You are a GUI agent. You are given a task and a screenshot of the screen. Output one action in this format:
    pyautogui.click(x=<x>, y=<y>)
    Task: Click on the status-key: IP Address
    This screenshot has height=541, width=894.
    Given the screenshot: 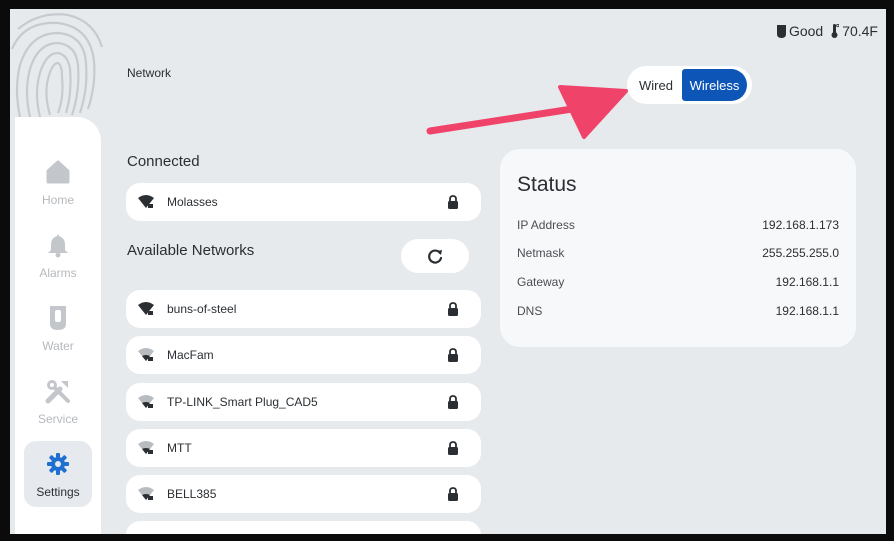 What is the action you would take?
    pyautogui.click(x=546, y=225)
    